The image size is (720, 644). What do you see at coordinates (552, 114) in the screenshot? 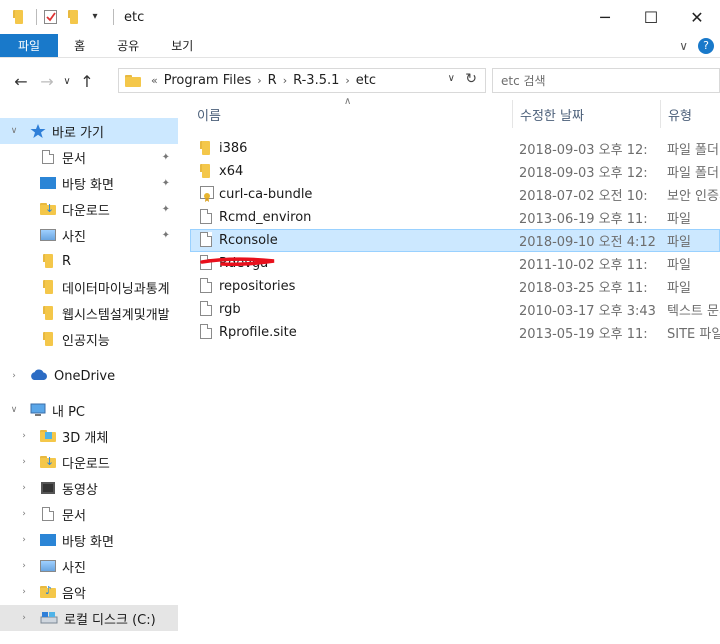
I see `column-header-date: 수정한 날짜` at bounding box center [552, 114].